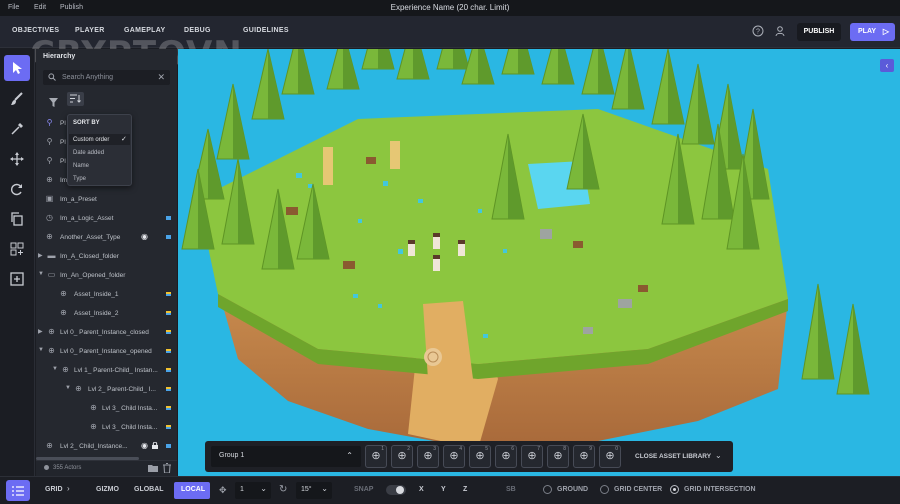  What do you see at coordinates (90, 237) in the screenshot?
I see `row-label: Another_Asset_Type` at bounding box center [90, 237].